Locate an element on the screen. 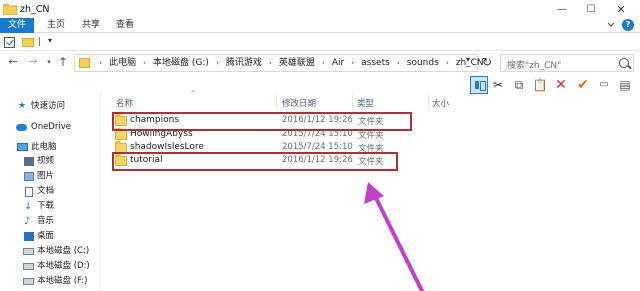  annotation-arrow-head is located at coordinates (374, 193).